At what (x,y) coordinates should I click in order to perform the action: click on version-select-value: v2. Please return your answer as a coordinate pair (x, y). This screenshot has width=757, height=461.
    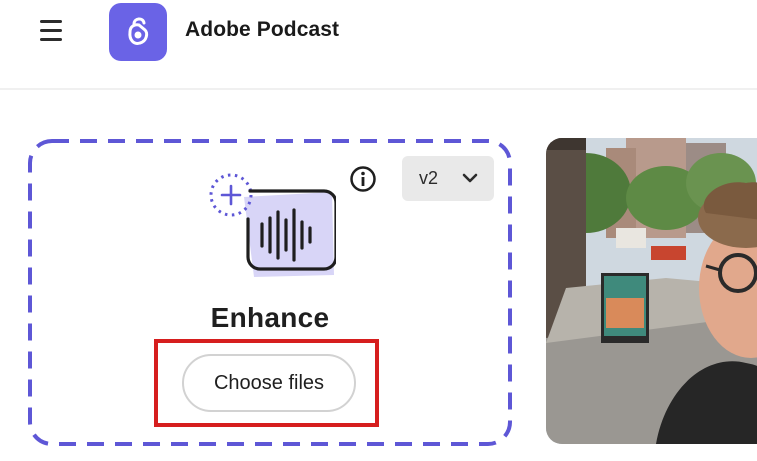
    Looking at the image, I should click on (429, 178).